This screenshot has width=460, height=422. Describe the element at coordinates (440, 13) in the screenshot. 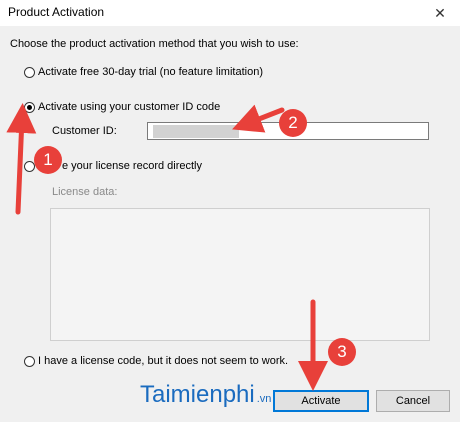

I see `close-icon: ✕` at that location.